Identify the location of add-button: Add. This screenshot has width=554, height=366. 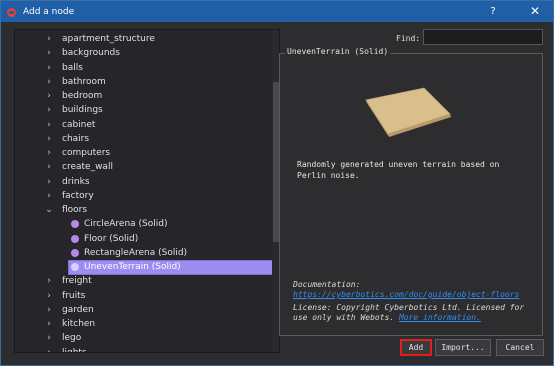
(416, 347).